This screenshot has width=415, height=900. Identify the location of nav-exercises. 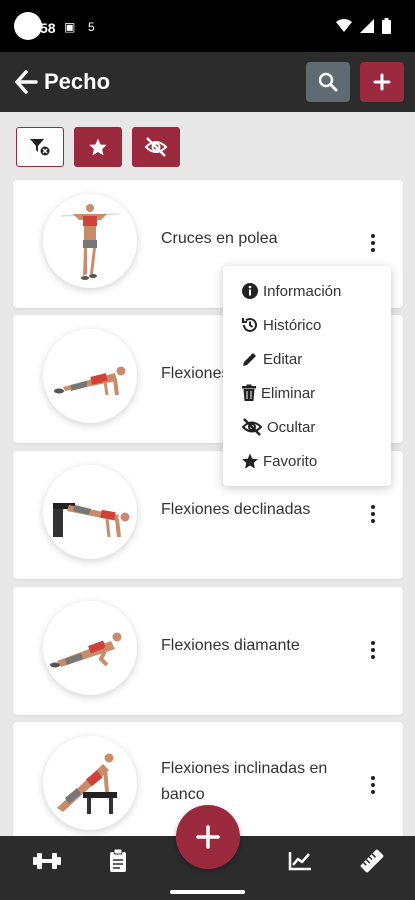
(47, 861).